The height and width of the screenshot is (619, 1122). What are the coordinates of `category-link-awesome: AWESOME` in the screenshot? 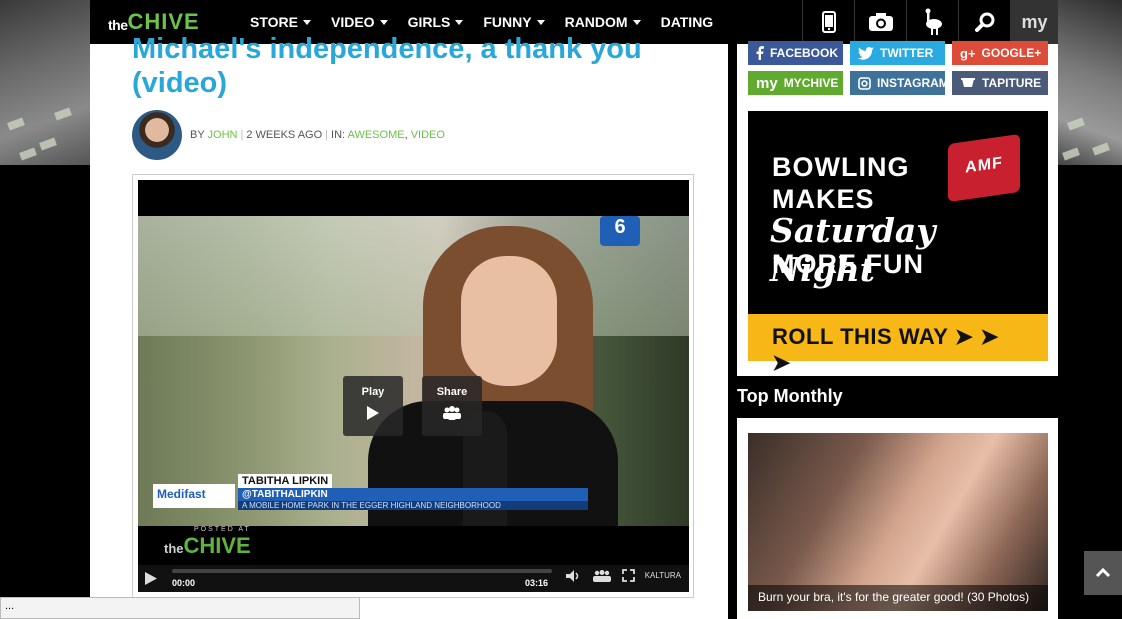 It's located at (376, 135).